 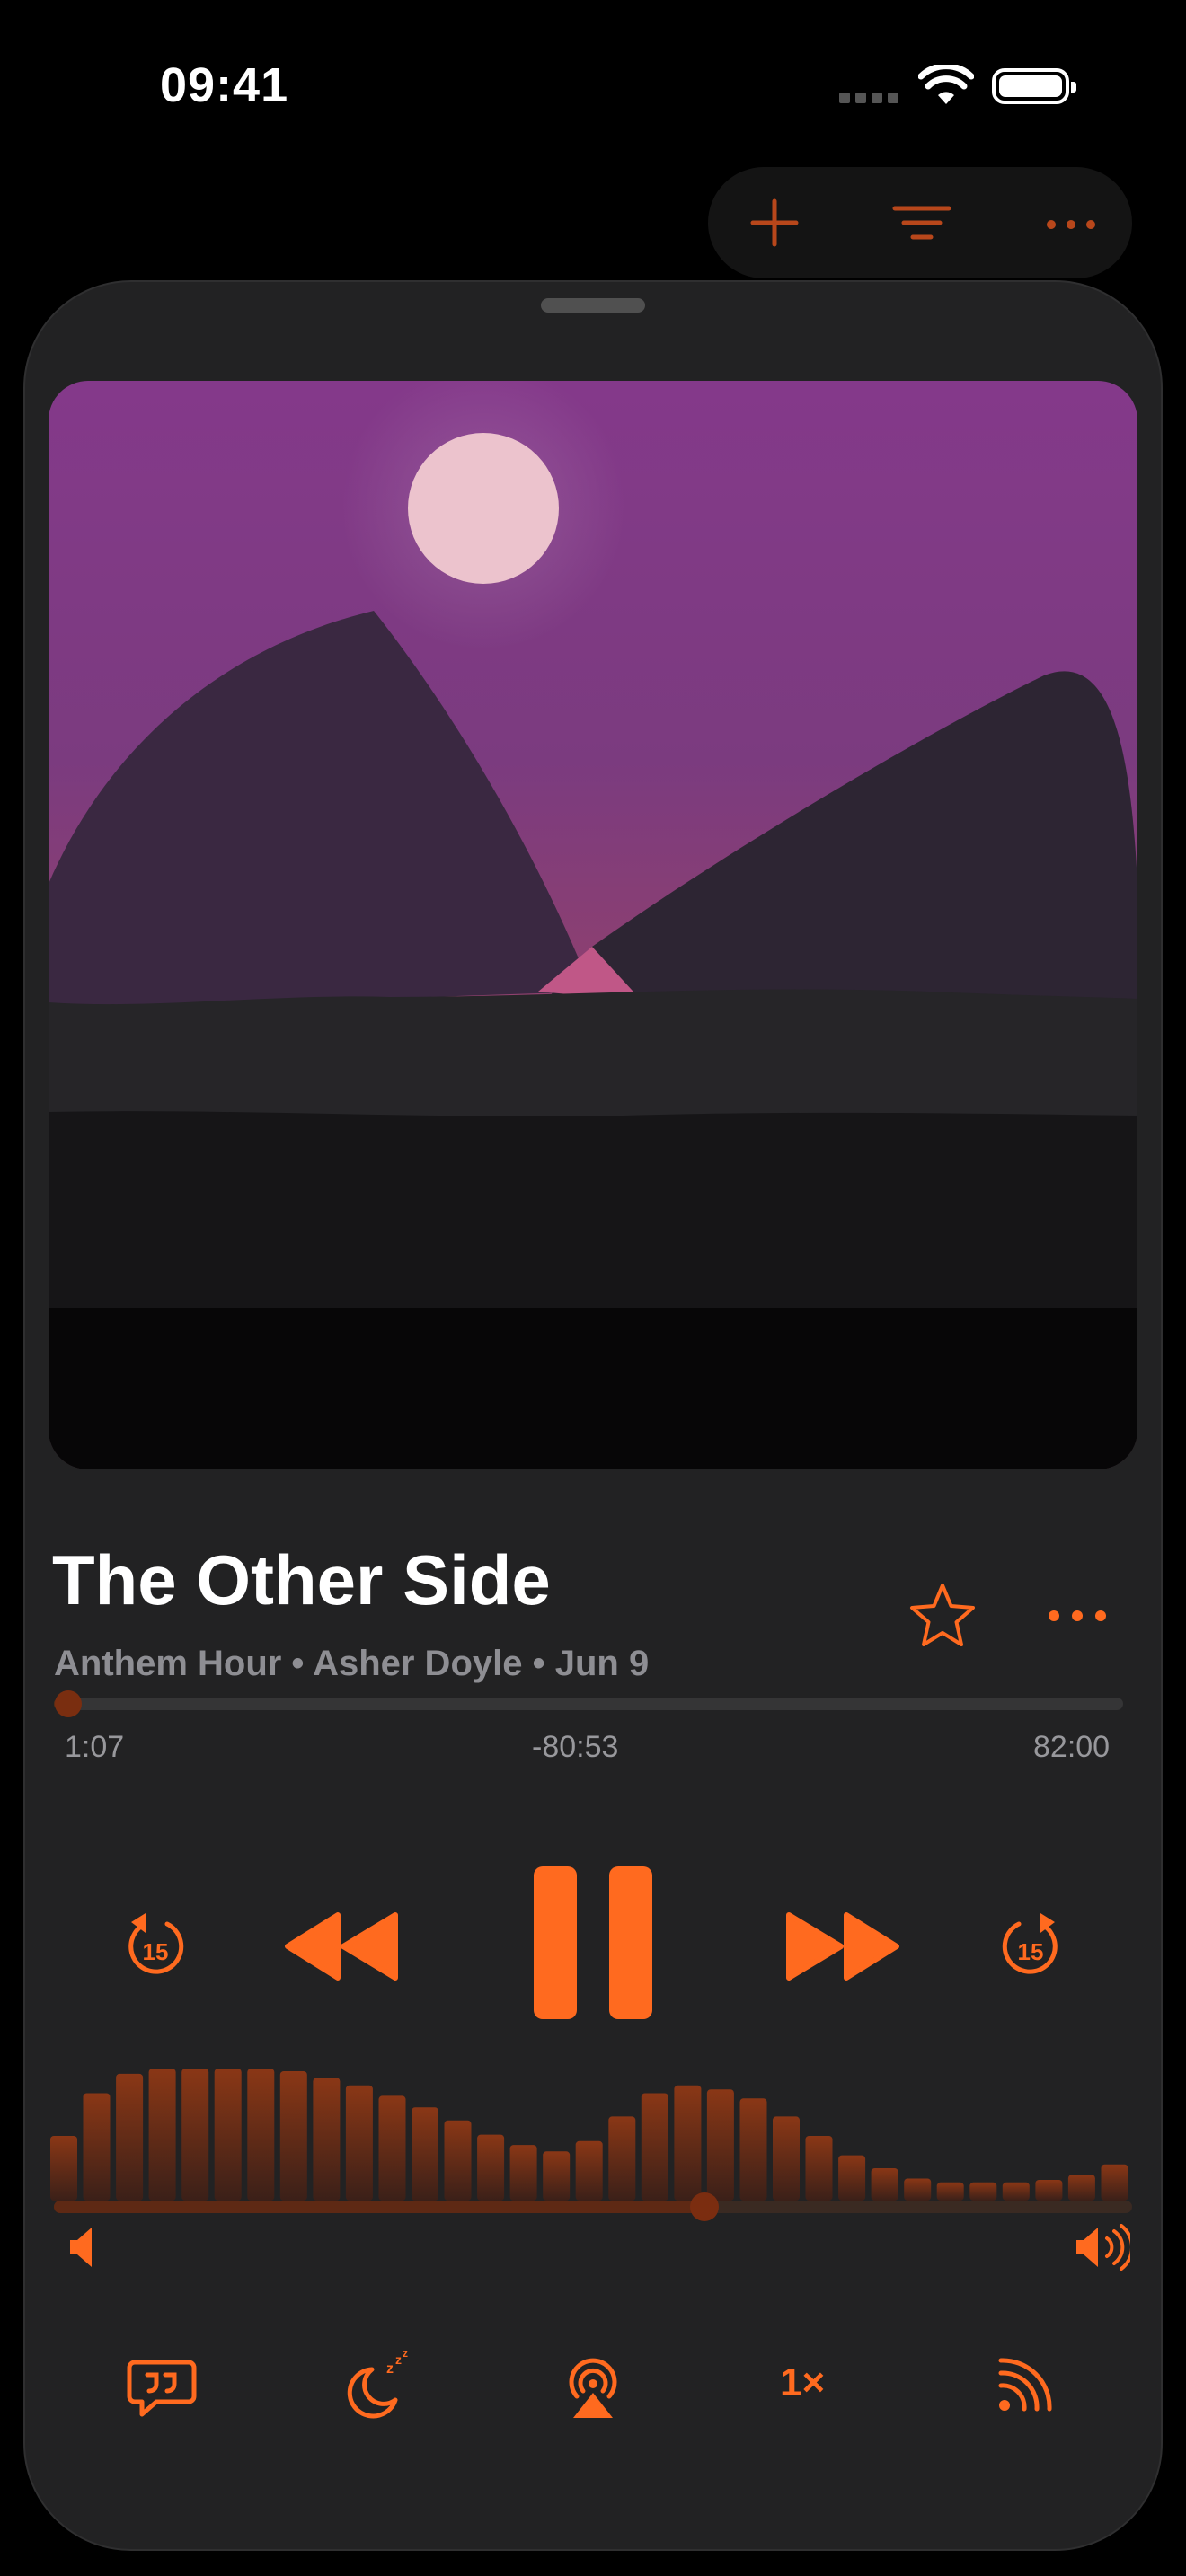 I want to click on elapsed-time: 1:07, so click(x=95, y=1747).